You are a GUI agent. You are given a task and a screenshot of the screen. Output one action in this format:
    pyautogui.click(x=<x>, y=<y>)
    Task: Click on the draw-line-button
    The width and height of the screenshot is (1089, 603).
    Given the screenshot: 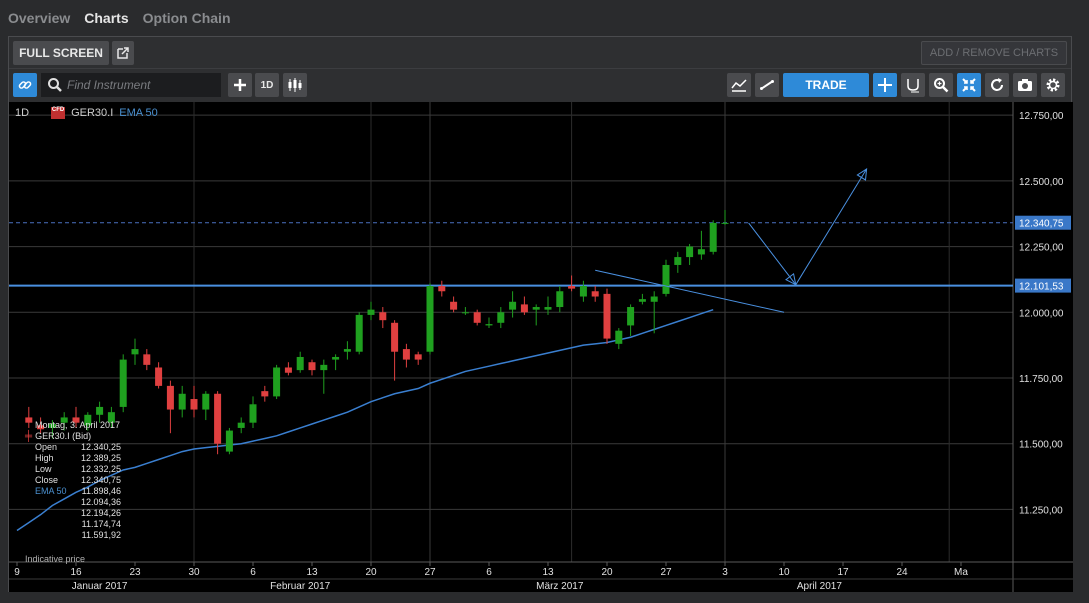 What is the action you would take?
    pyautogui.click(x=767, y=85)
    